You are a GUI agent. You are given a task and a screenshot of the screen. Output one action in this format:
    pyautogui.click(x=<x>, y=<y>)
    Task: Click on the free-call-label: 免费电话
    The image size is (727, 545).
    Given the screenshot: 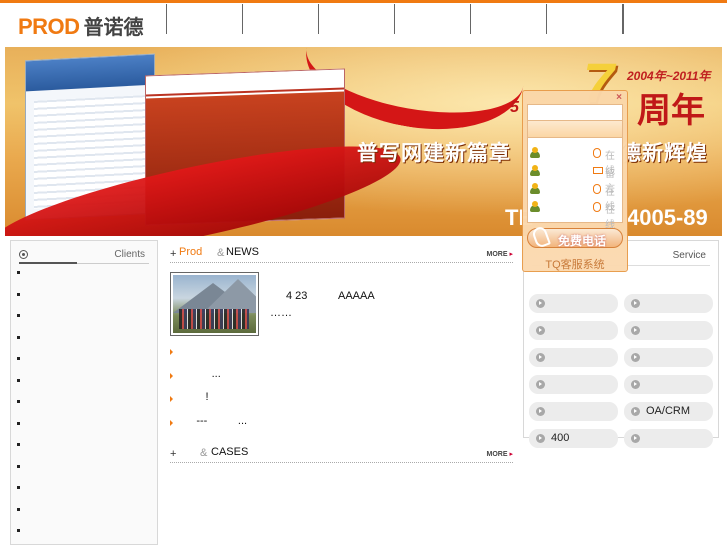 What is the action you would take?
    pyautogui.click(x=582, y=241)
    